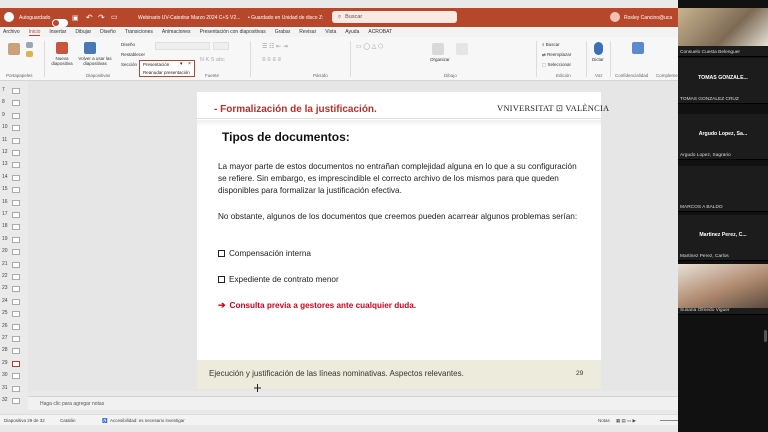  I want to click on bullet-item: Expediente de contrato menor, so click(278, 279).